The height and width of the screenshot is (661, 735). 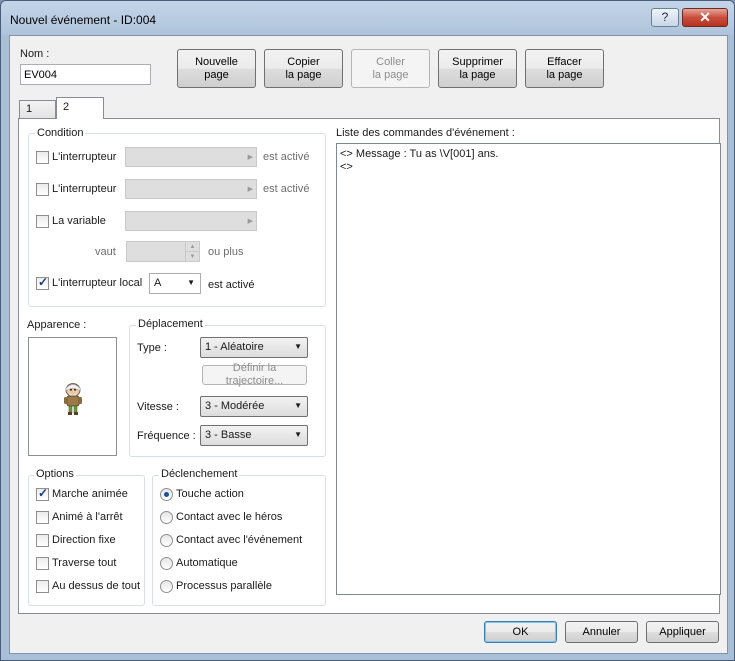 I want to click on speed-value: 3 - Modérée, so click(x=235, y=406).